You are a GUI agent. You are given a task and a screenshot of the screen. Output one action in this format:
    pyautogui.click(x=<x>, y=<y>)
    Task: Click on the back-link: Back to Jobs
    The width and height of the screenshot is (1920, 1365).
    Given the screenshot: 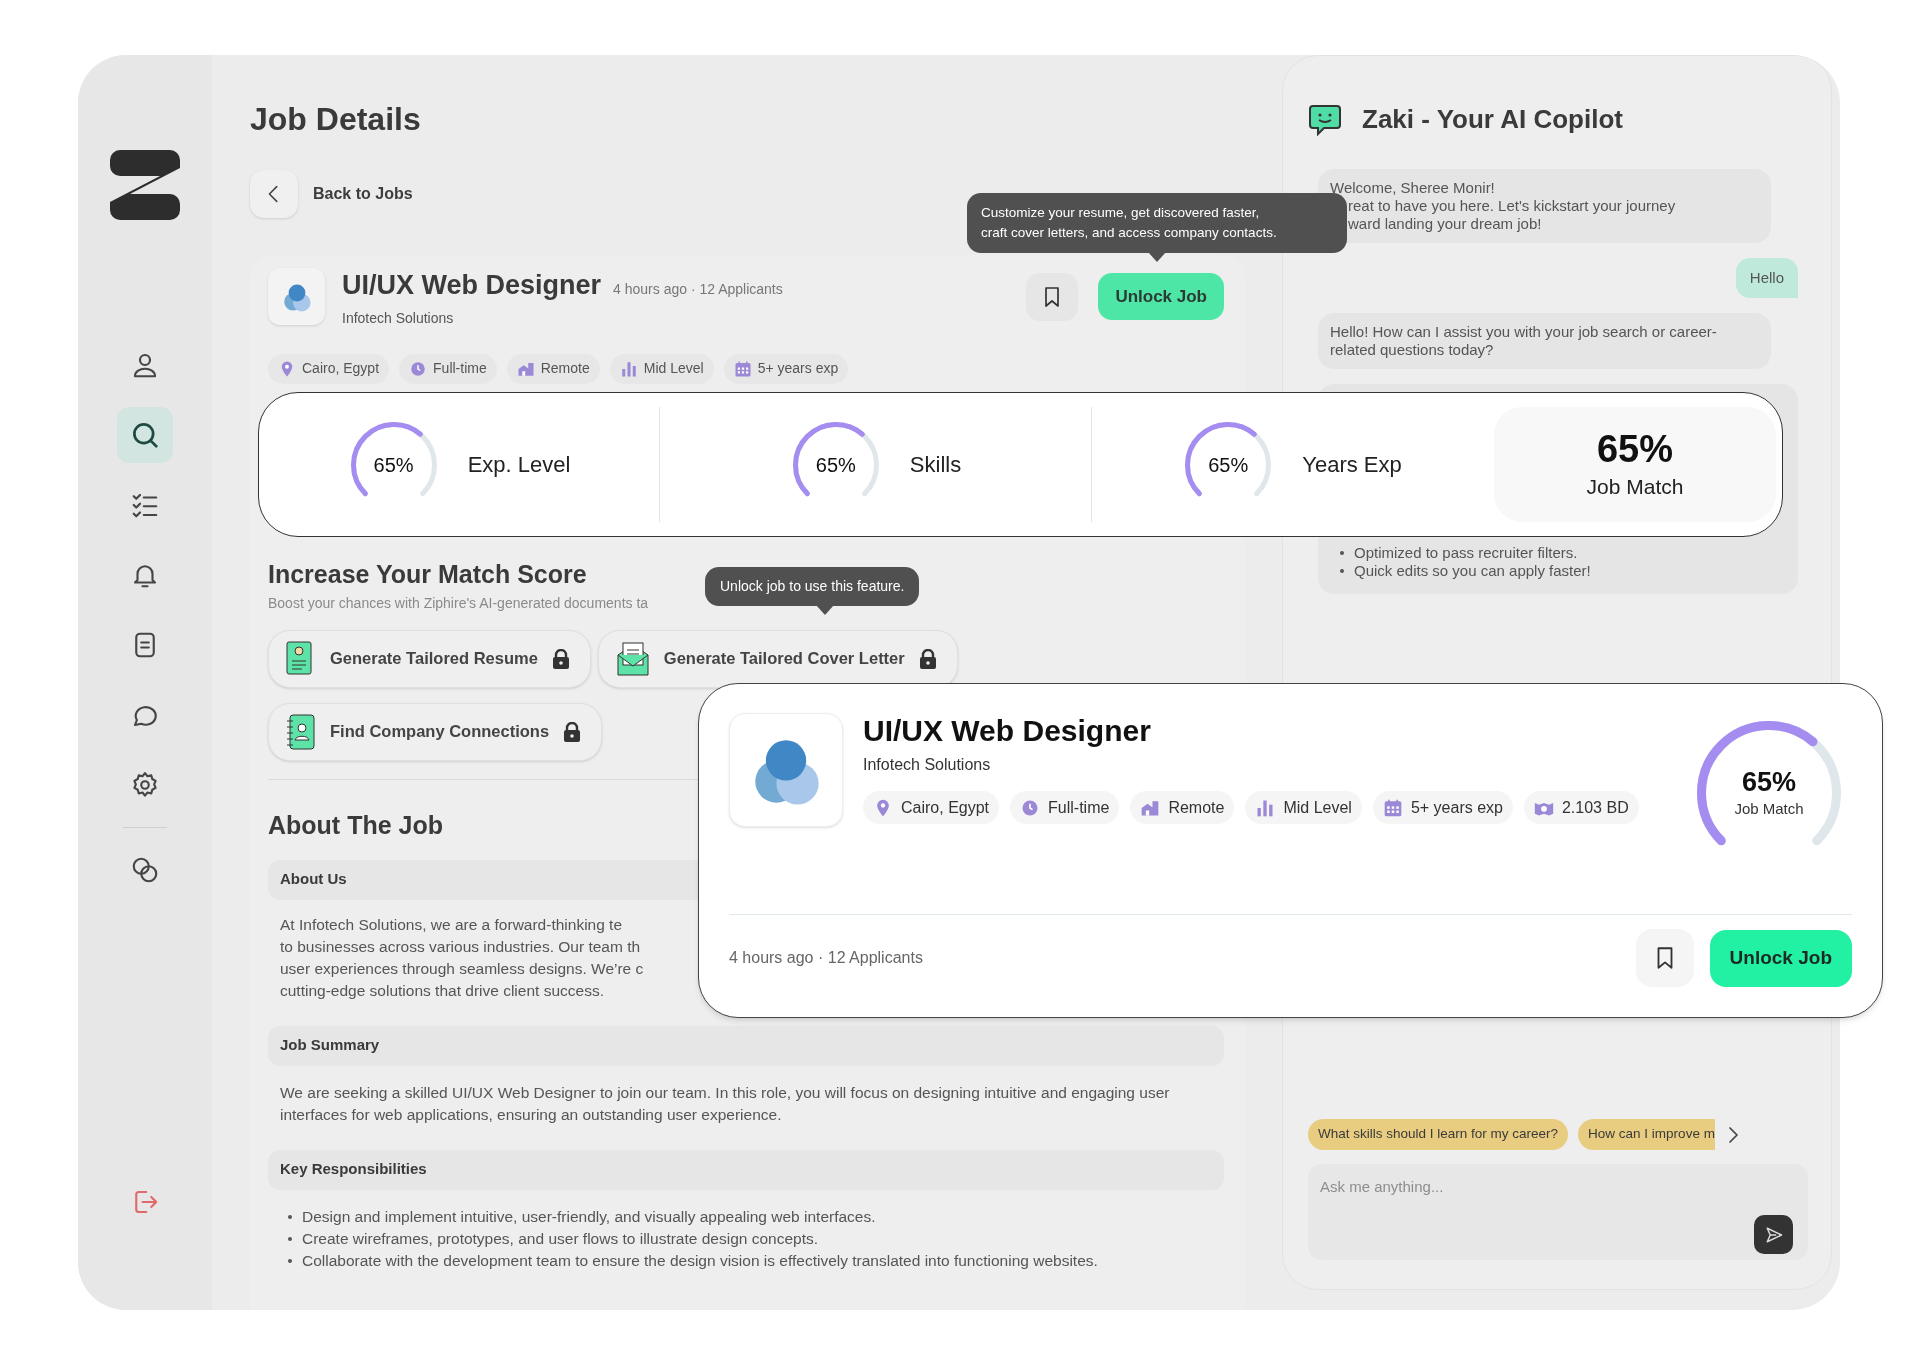 What is the action you would take?
    pyautogui.click(x=363, y=194)
    